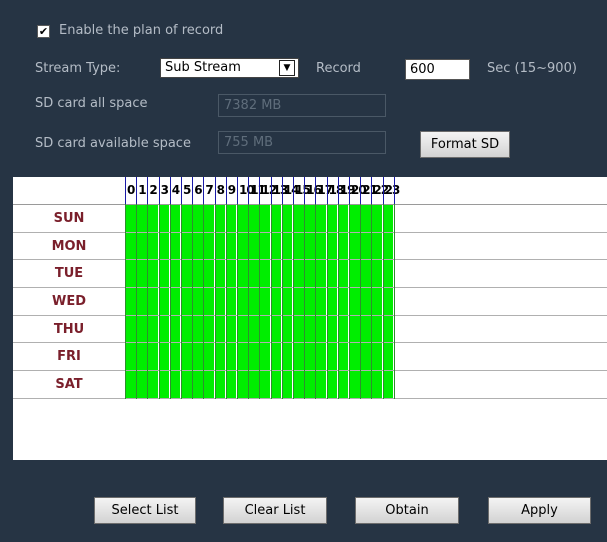 Image resolution: width=607 pixels, height=542 pixels. I want to click on select-list-button: Select List, so click(145, 510).